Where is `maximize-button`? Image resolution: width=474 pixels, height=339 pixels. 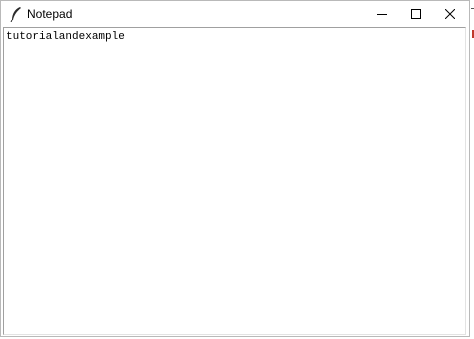
maximize-button is located at coordinates (416, 14).